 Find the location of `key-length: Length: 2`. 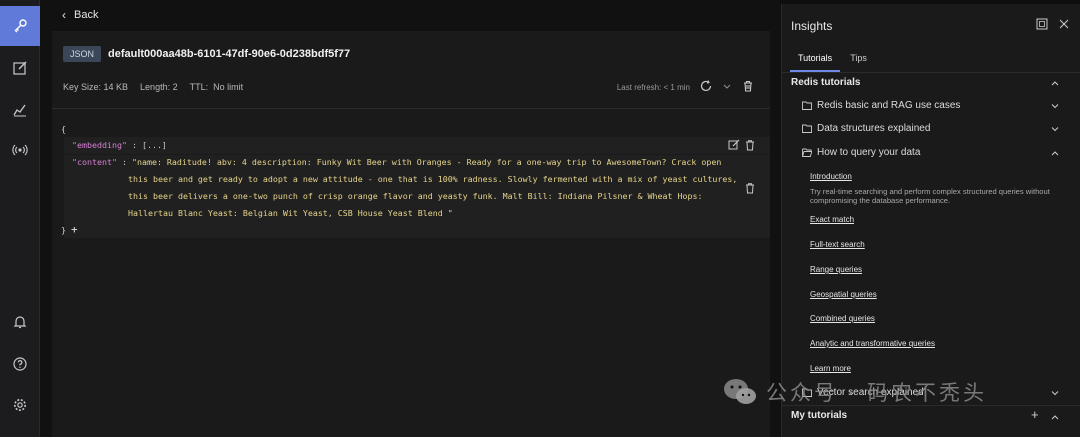

key-length: Length: 2 is located at coordinates (159, 87).